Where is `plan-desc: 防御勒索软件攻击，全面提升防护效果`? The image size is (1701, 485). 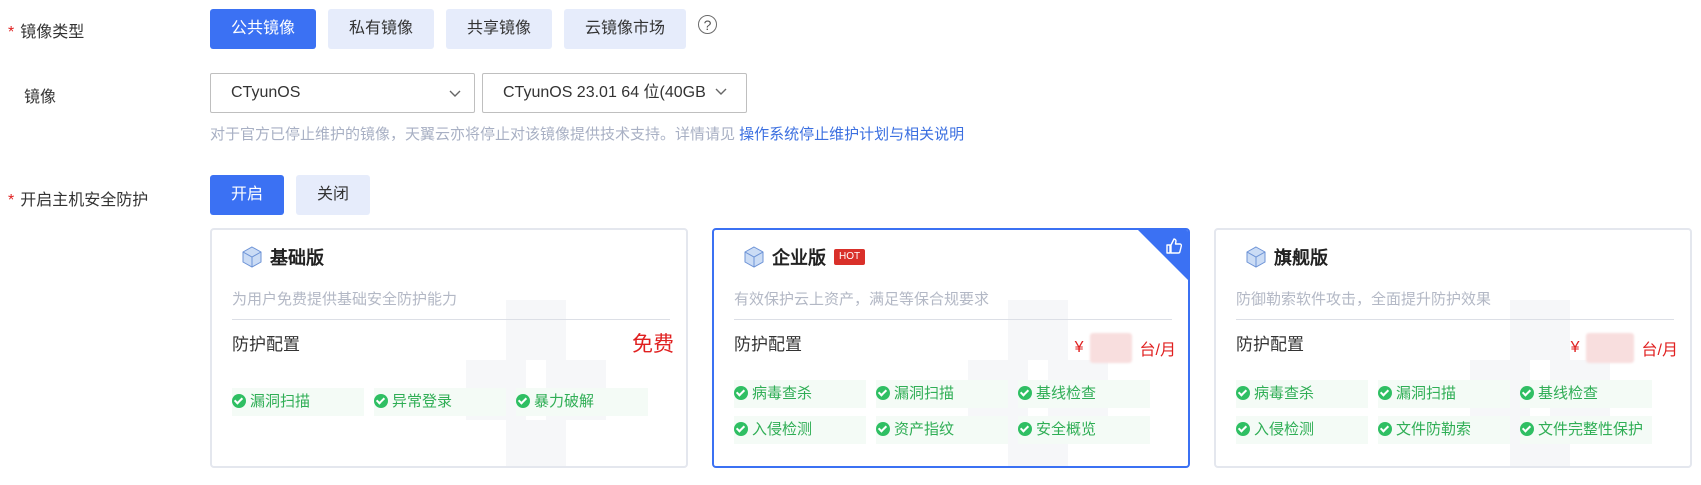 plan-desc: 防御勒索软件攻击，全面提升防护效果 is located at coordinates (1364, 299).